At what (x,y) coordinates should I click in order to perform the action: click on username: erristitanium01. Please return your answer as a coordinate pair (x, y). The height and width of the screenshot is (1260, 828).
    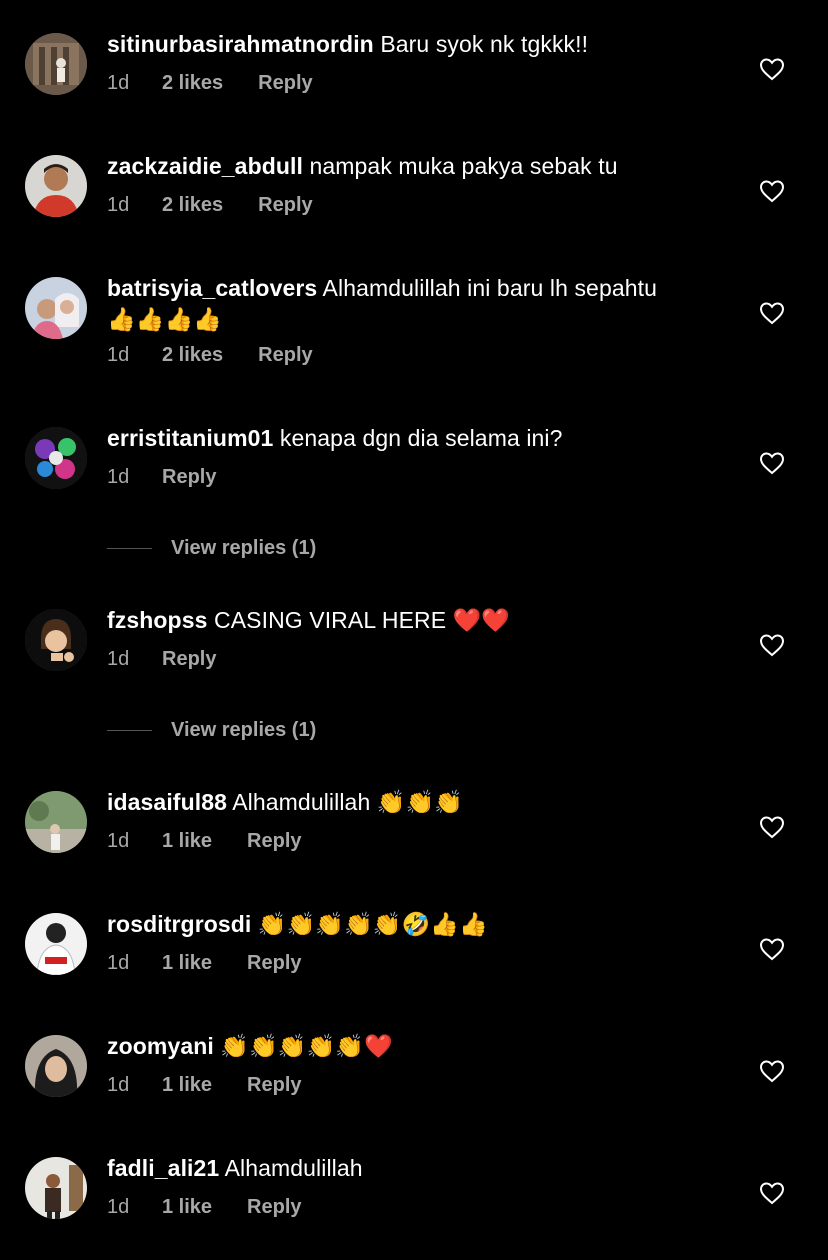
    Looking at the image, I should click on (190, 438).